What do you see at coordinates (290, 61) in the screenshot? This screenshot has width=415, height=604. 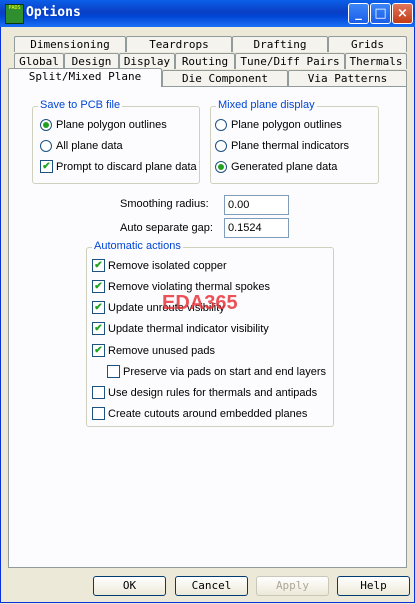 I see `tab-tune-diff-pairs: Tune/Diff Pairs` at bounding box center [290, 61].